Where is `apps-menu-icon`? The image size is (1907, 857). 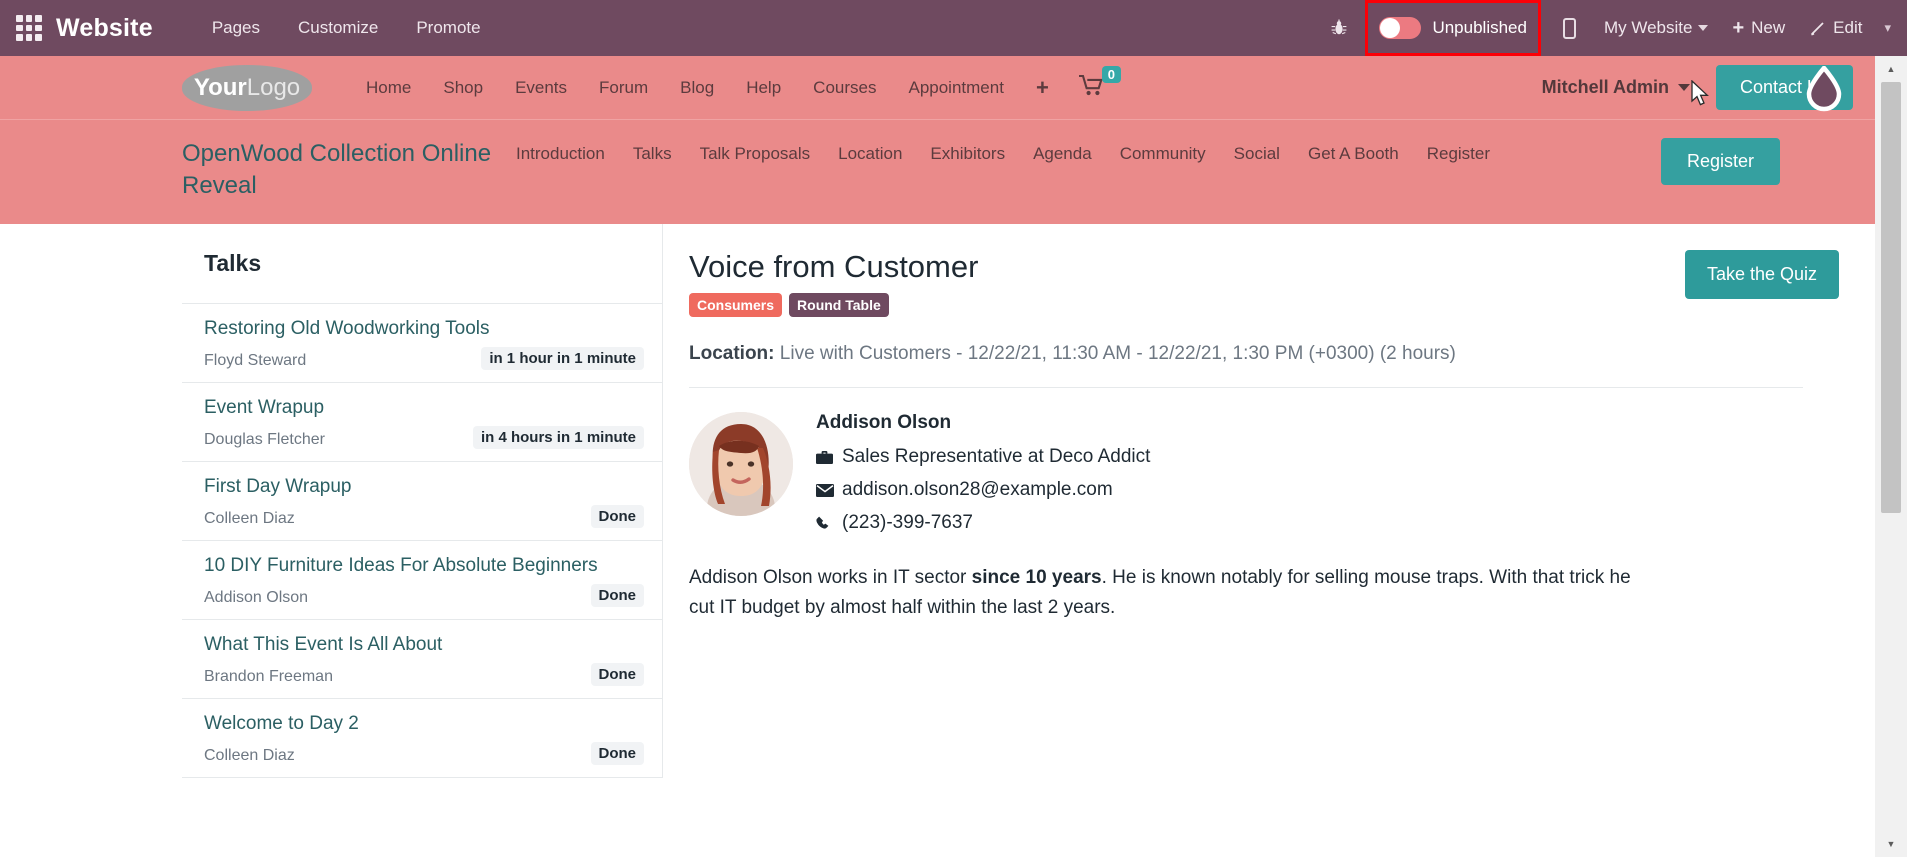
apps-menu-icon is located at coordinates (29, 28).